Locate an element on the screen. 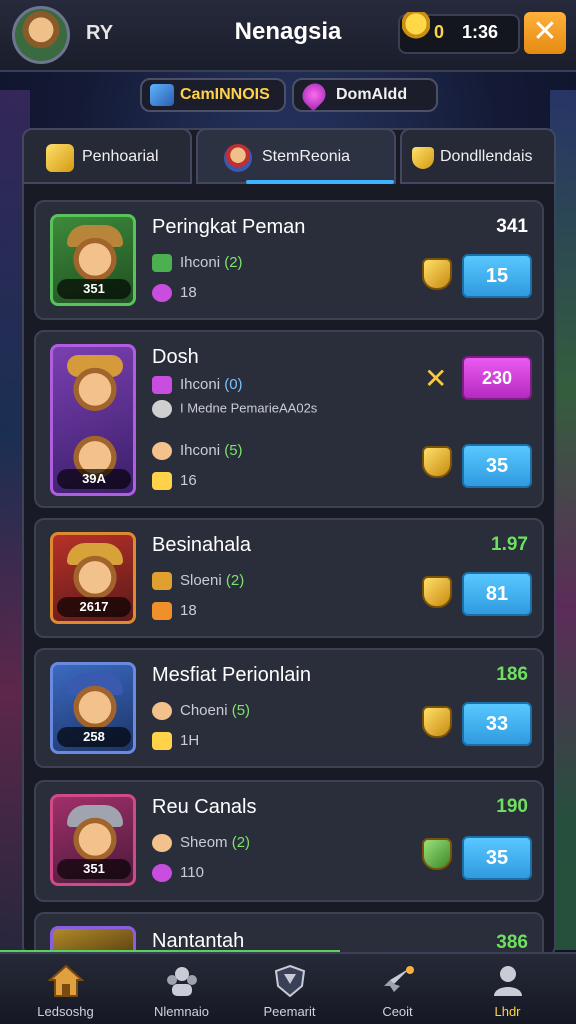  stat-value: 1H is located at coordinates (190, 740).